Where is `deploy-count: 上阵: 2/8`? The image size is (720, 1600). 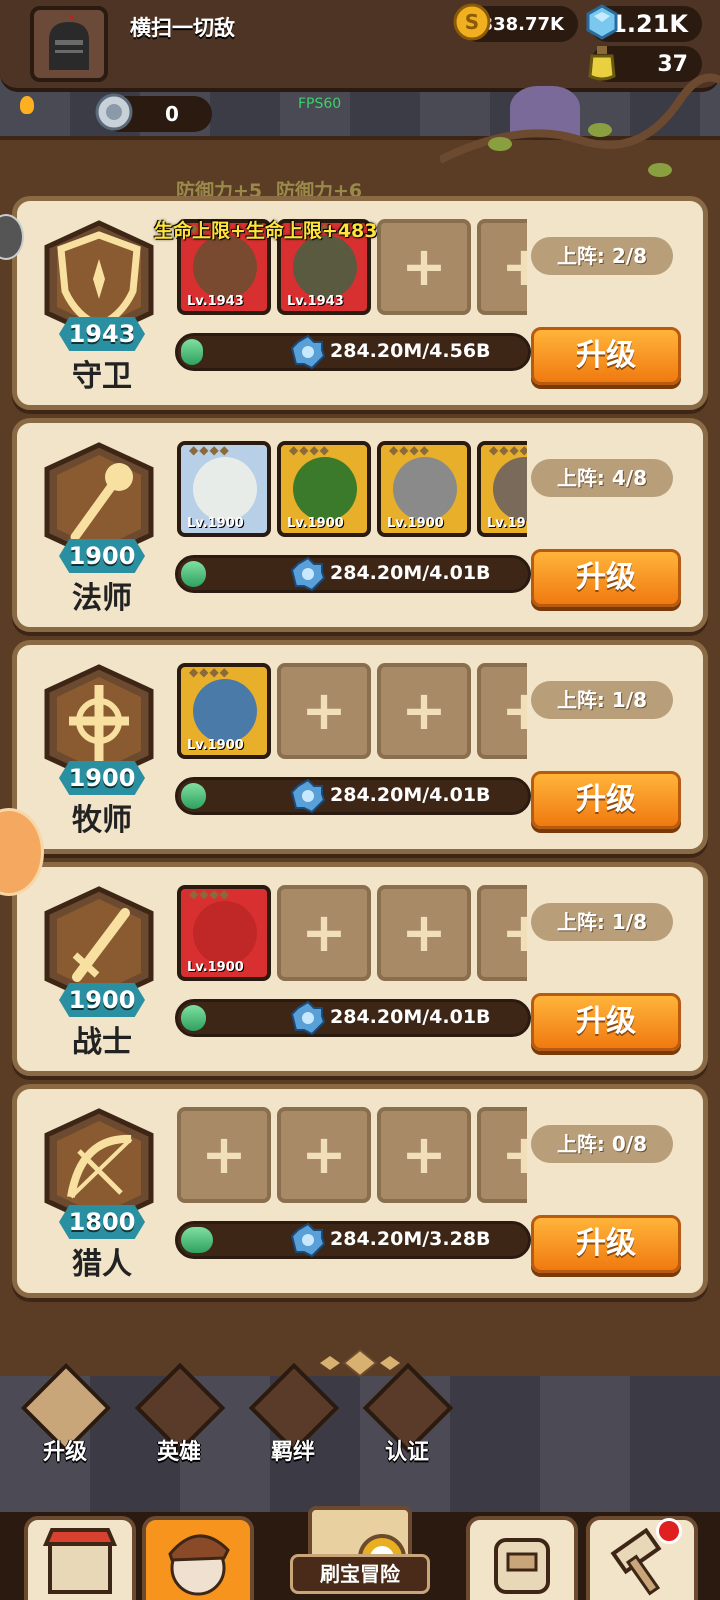
deploy-count: 上阵: 2/8 is located at coordinates (602, 256).